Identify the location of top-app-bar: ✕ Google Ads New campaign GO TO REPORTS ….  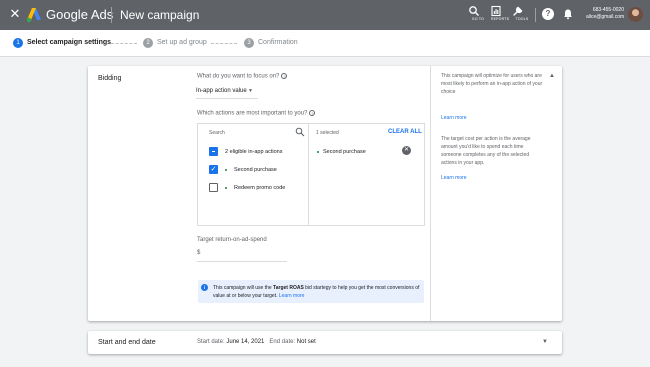
(325, 15).